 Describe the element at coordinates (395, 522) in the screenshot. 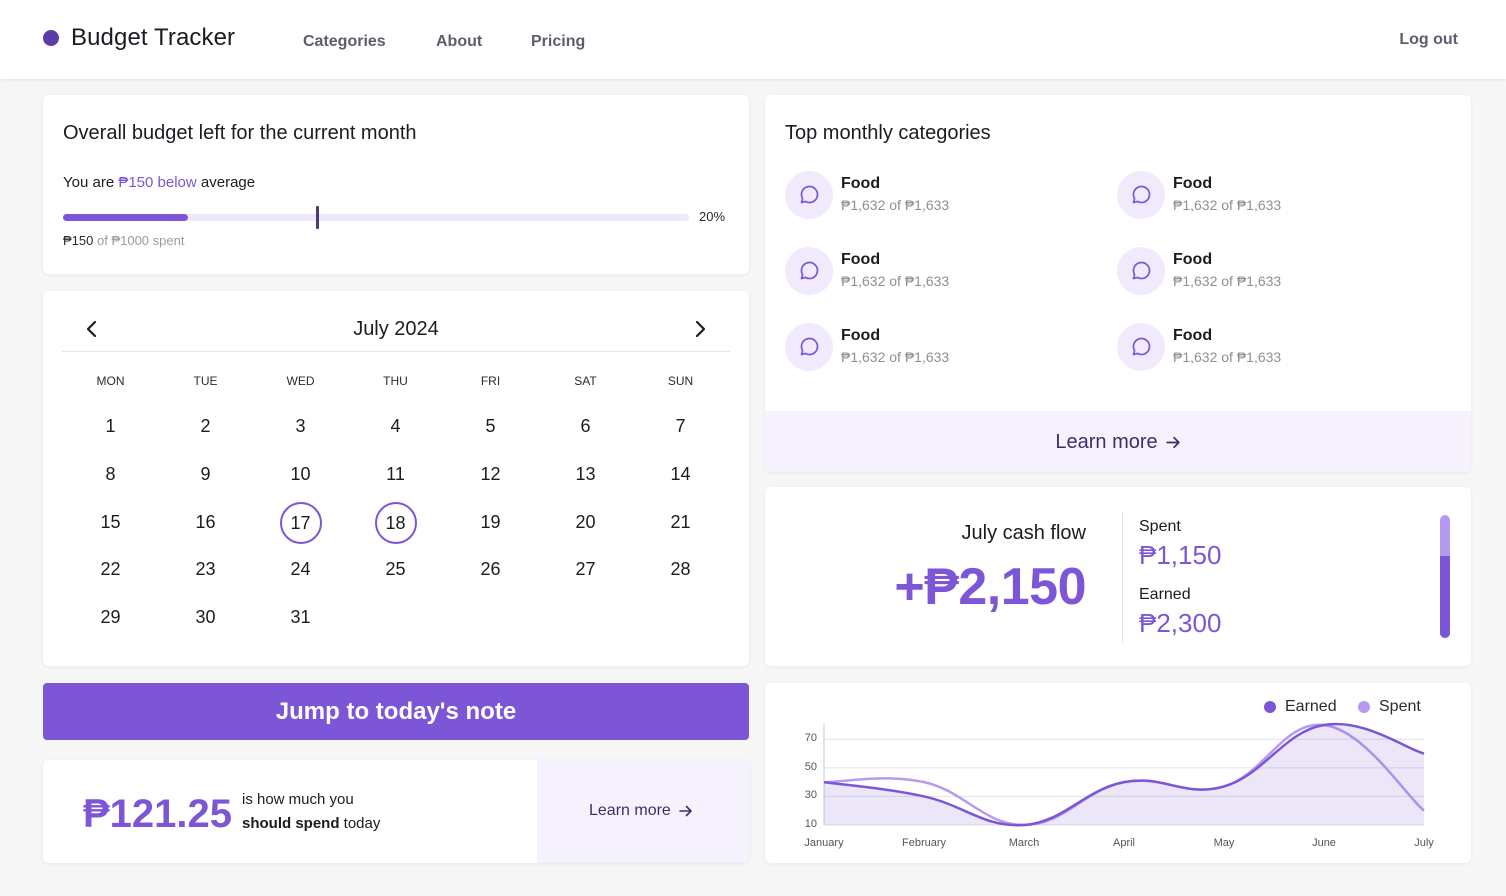

I see `calendar-day: 18` at that location.